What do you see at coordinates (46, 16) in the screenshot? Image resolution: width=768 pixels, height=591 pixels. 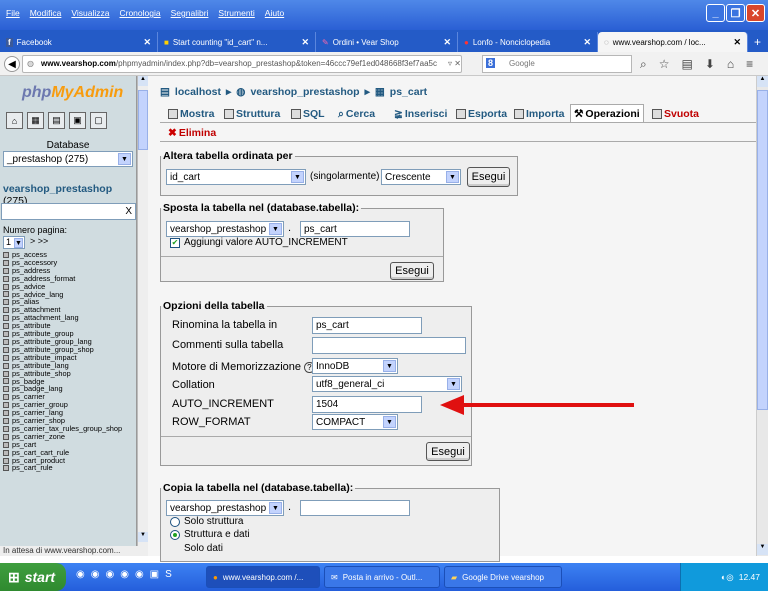 I see `menu-modifica: Modifica` at bounding box center [46, 16].